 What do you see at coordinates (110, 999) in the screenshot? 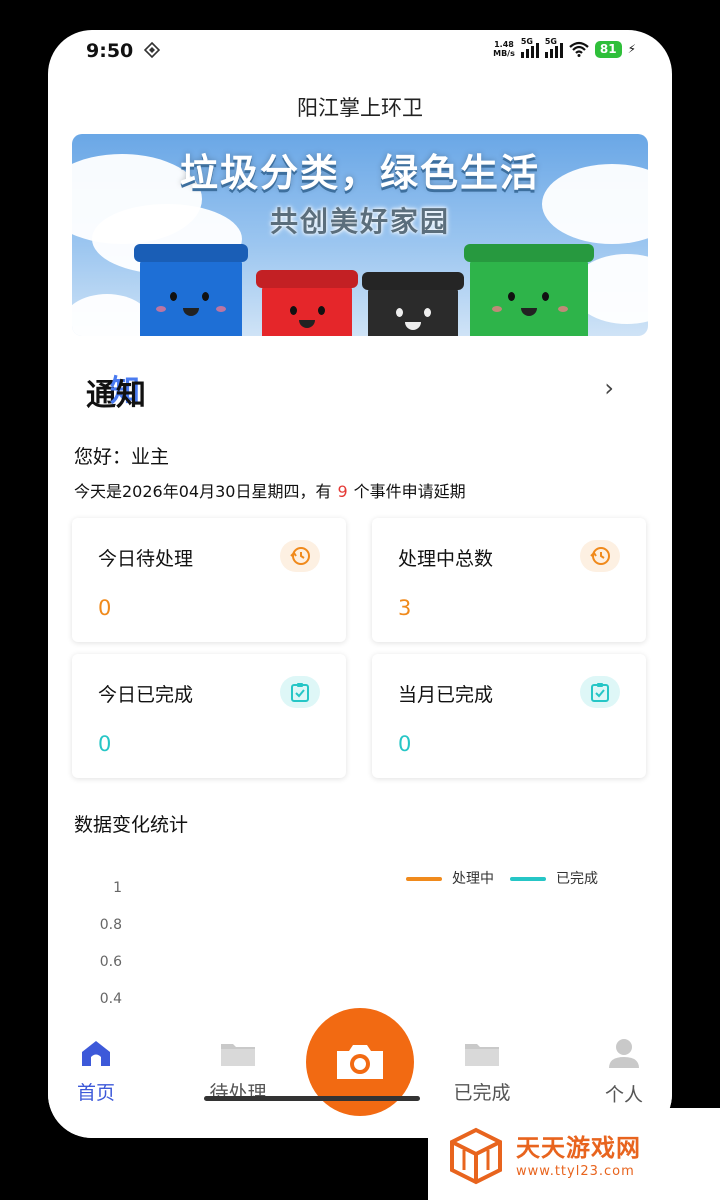
I see `y-tick-label: 0.4` at bounding box center [110, 999].